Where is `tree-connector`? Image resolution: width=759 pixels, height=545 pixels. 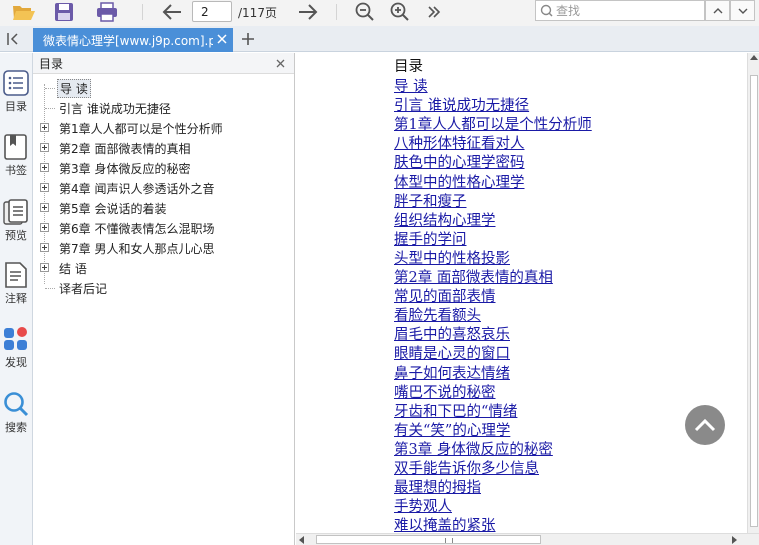
tree-connector is located at coordinates (50, 108).